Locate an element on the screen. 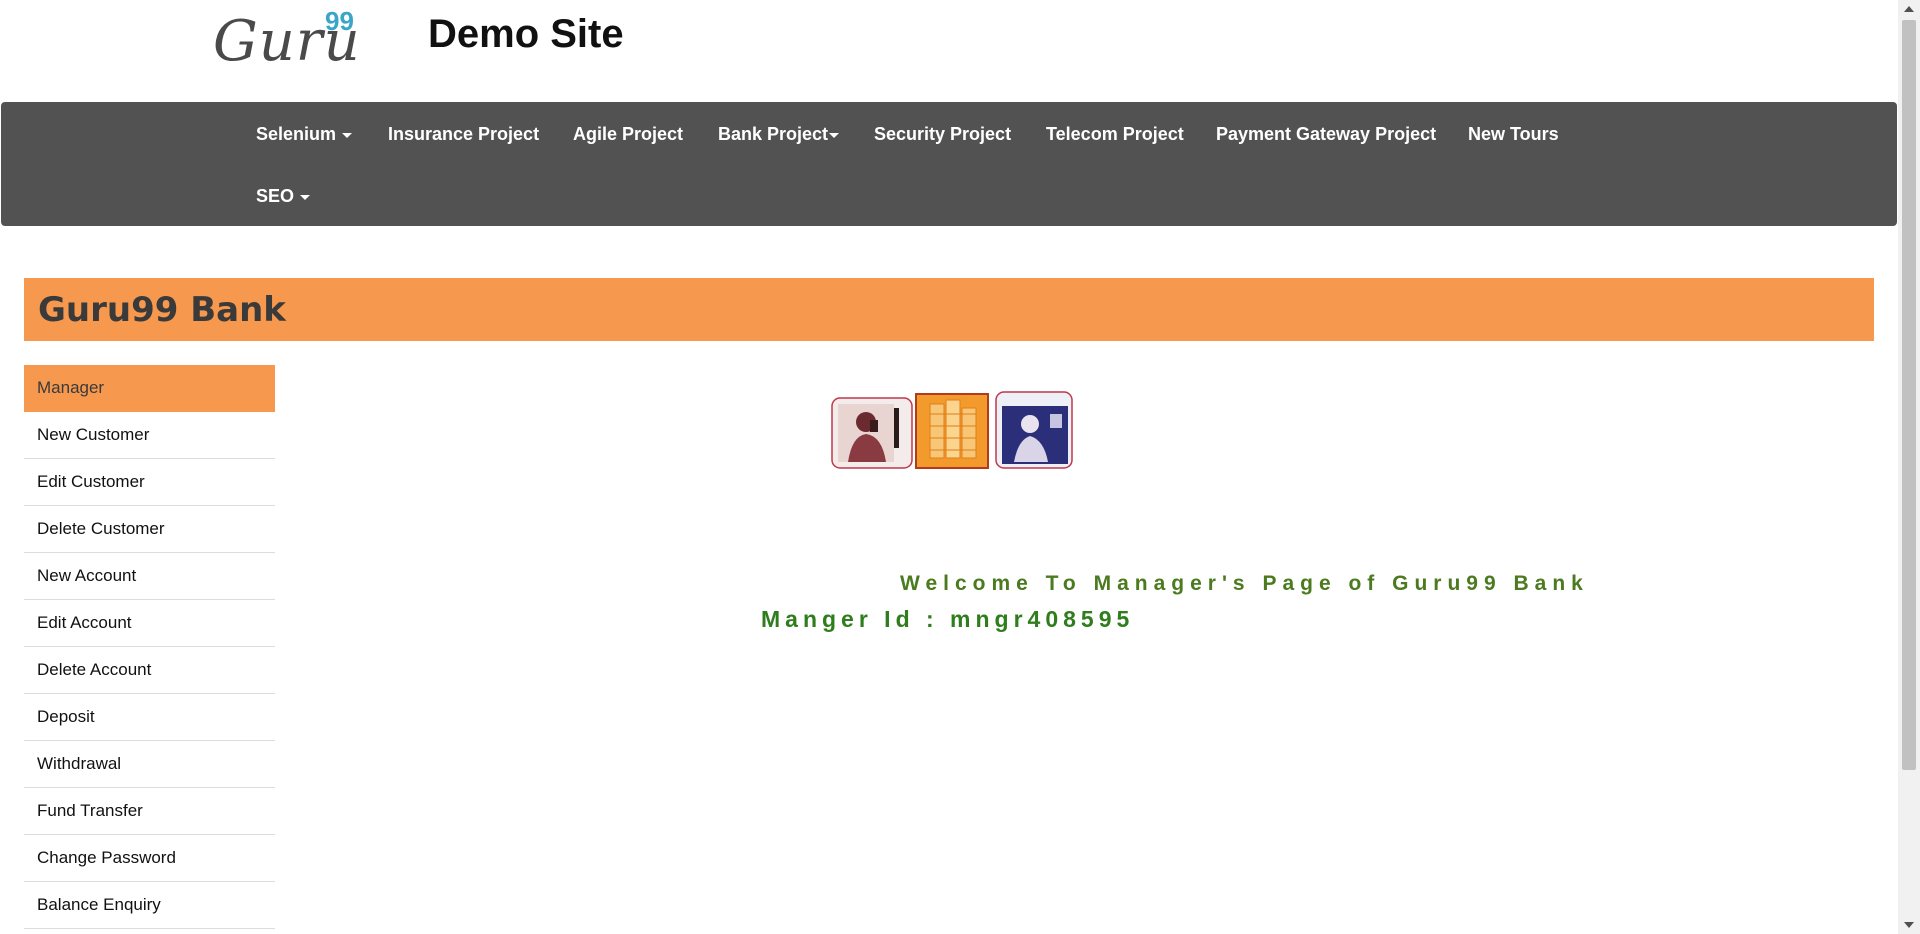  sidebar-item-new-customer: New Customer is located at coordinates (149, 435).